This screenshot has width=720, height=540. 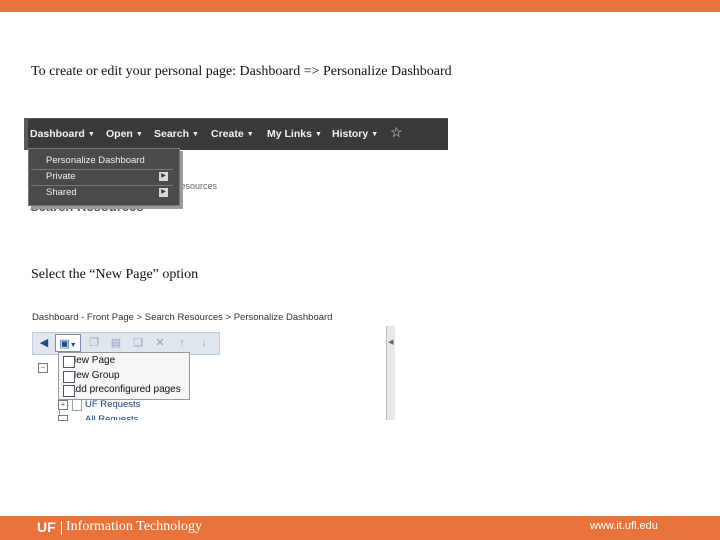 What do you see at coordinates (102, 160) in the screenshot?
I see `dropdown-item-personalize-dashboard: Personalize Dashboard` at bounding box center [102, 160].